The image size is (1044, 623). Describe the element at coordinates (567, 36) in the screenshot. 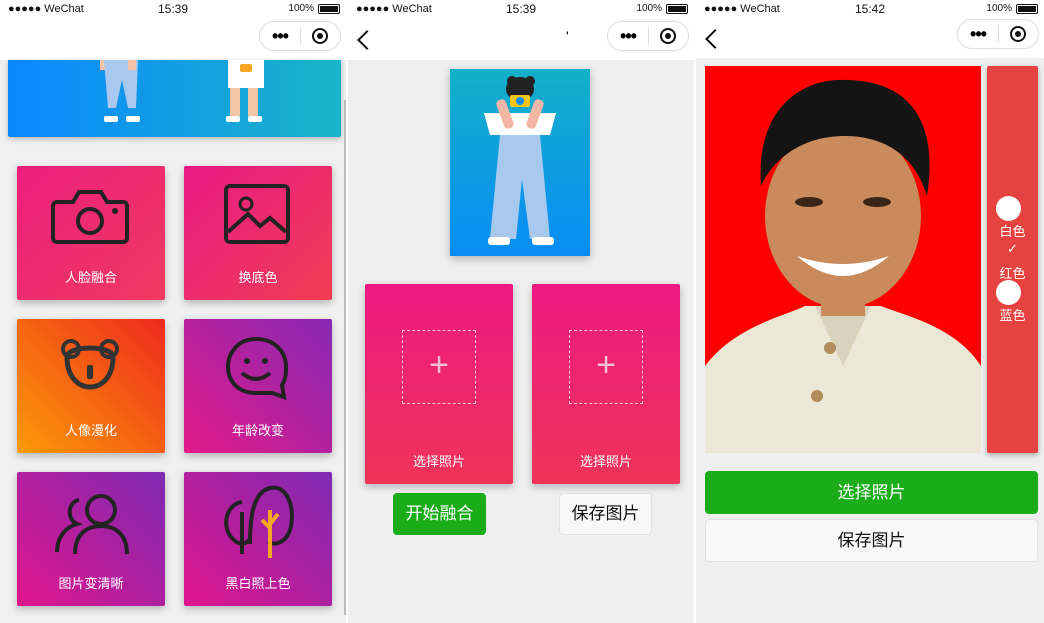

I see `nav-title: '` at that location.